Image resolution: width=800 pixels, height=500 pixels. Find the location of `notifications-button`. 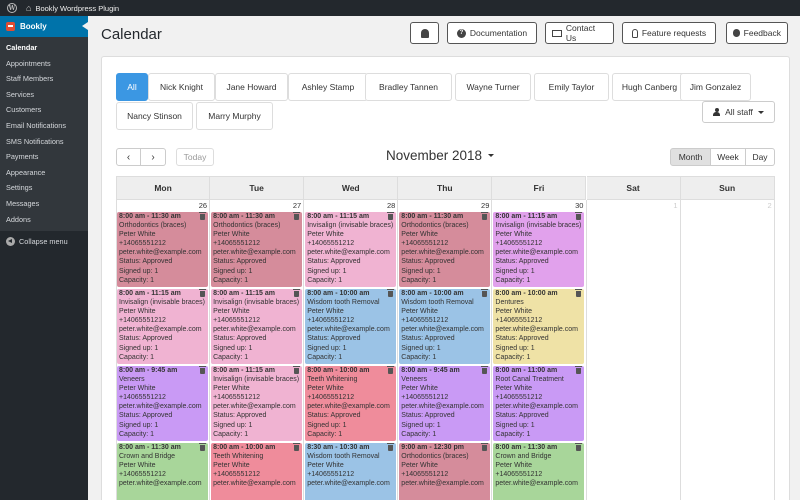

notifications-button is located at coordinates (424, 33).